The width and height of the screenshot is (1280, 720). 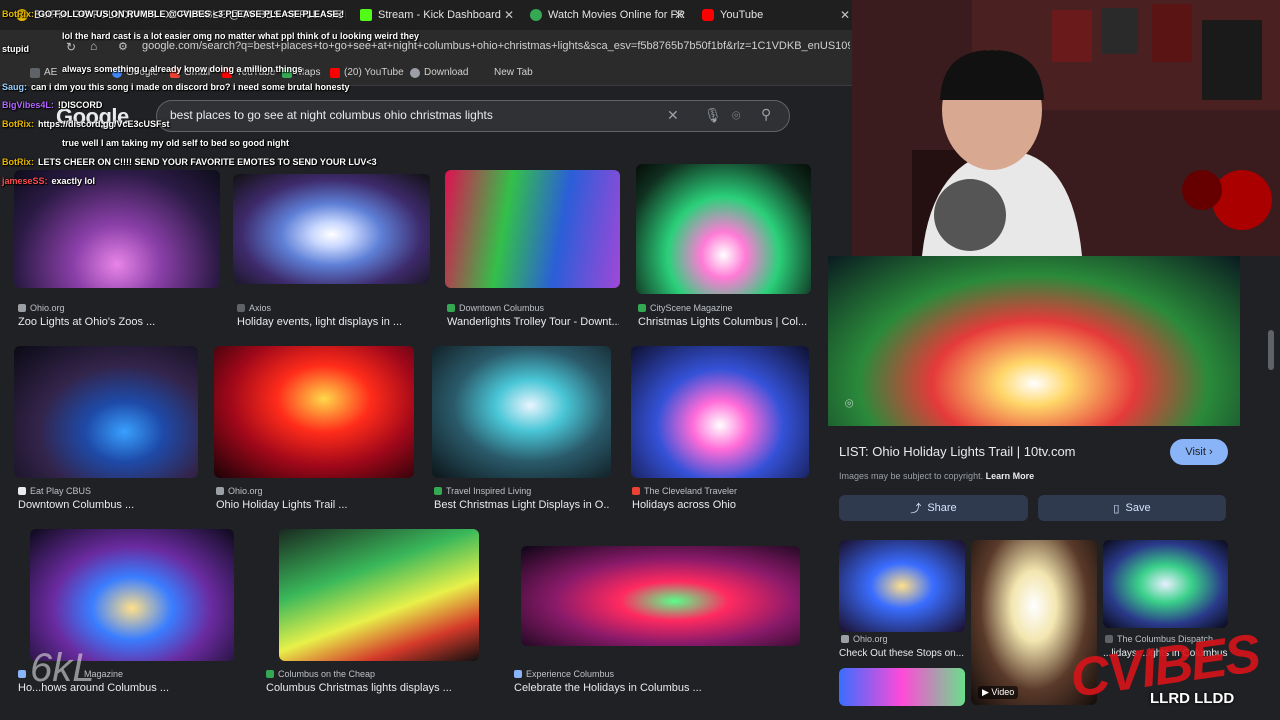 I want to click on related-source: Ohio.org, so click(x=864, y=639).